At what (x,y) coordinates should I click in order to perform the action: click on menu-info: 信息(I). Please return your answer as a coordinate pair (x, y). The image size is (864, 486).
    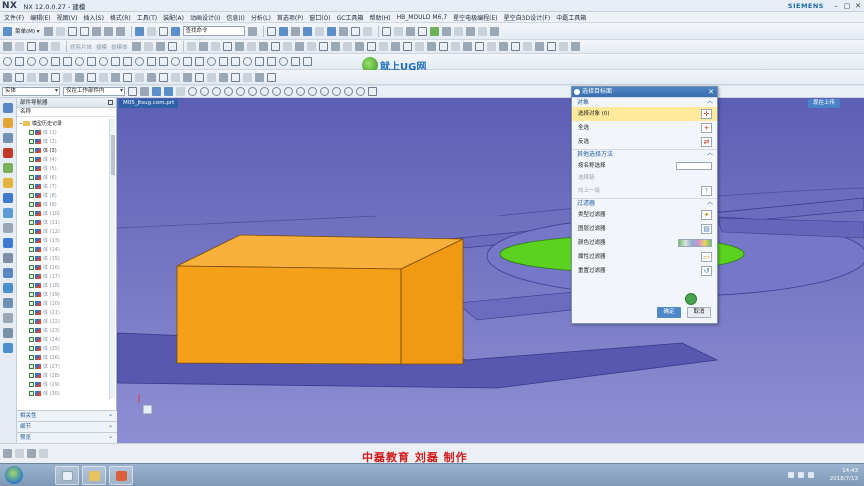
    Looking at the image, I should click on (235, 17).